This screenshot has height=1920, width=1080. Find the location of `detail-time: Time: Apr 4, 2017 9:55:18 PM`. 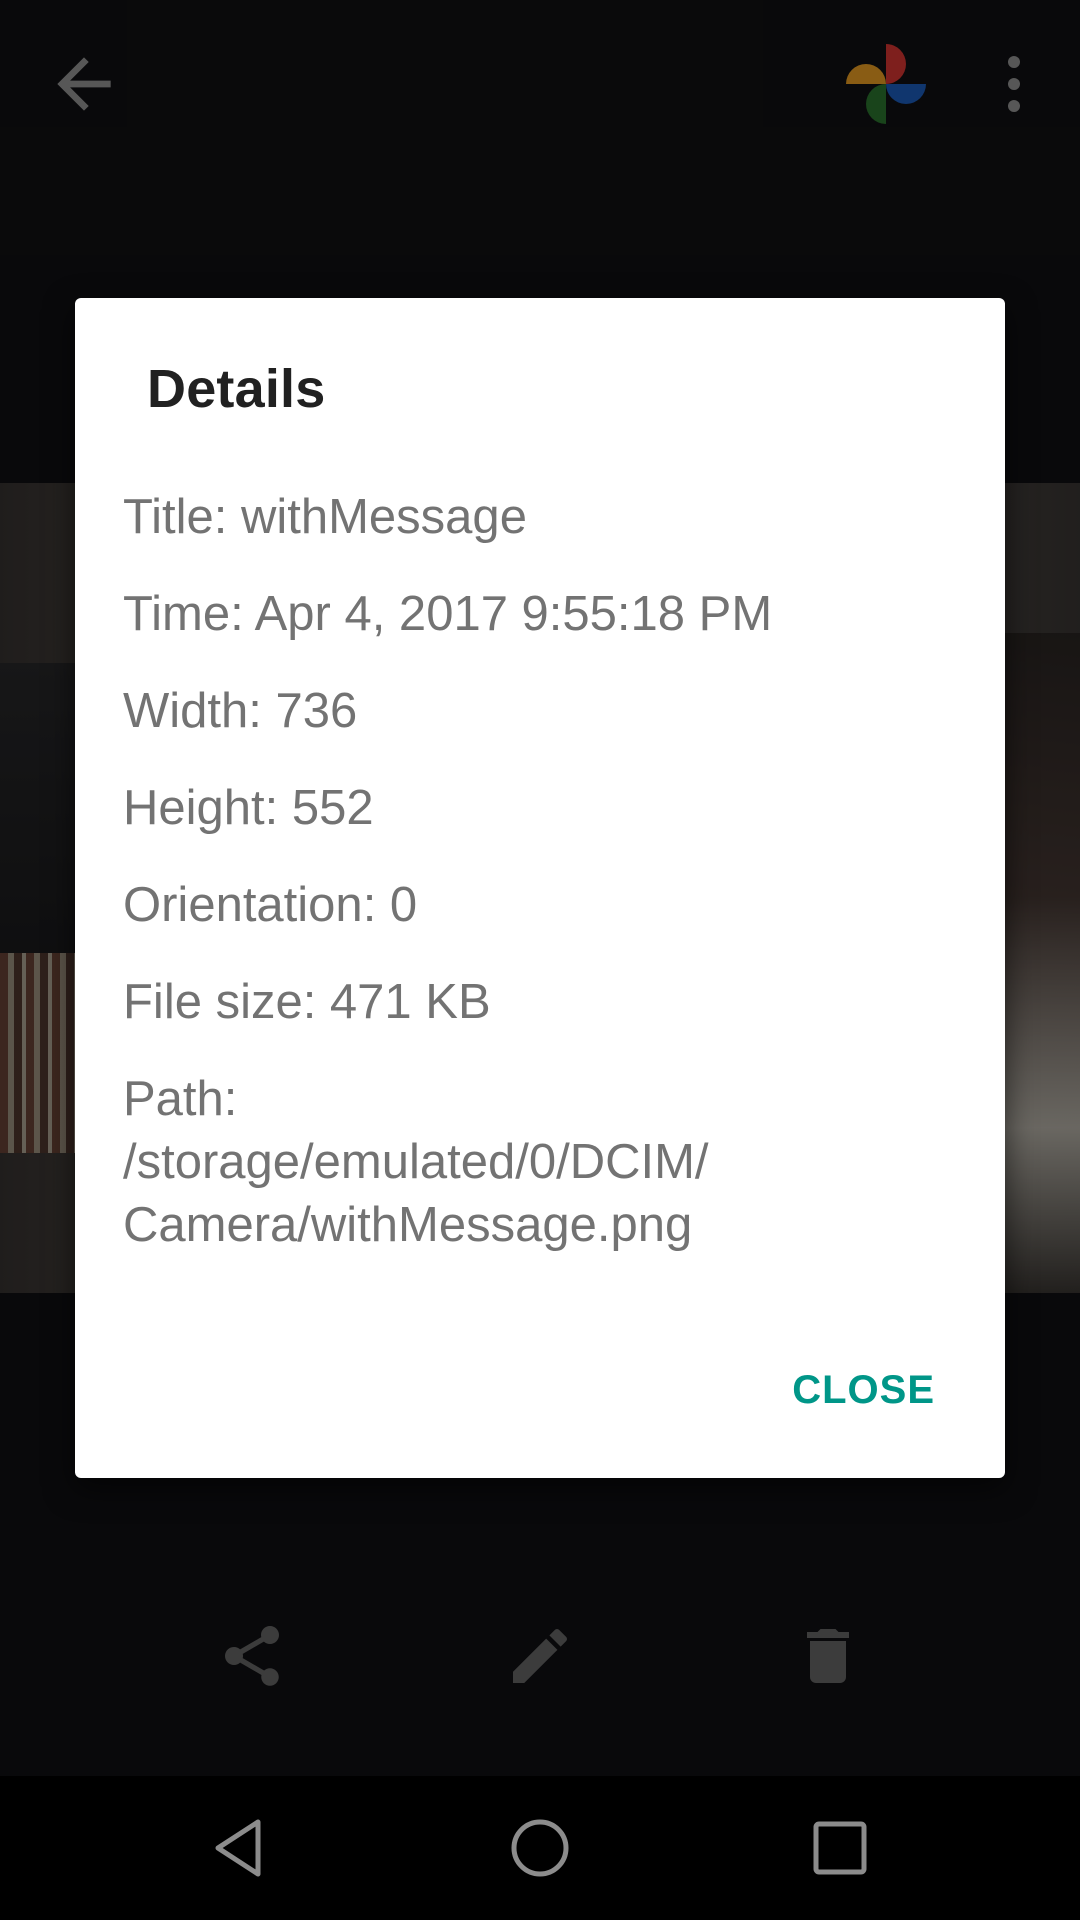

detail-time: Time: Apr 4, 2017 9:55:18 PM is located at coordinates (448, 614).